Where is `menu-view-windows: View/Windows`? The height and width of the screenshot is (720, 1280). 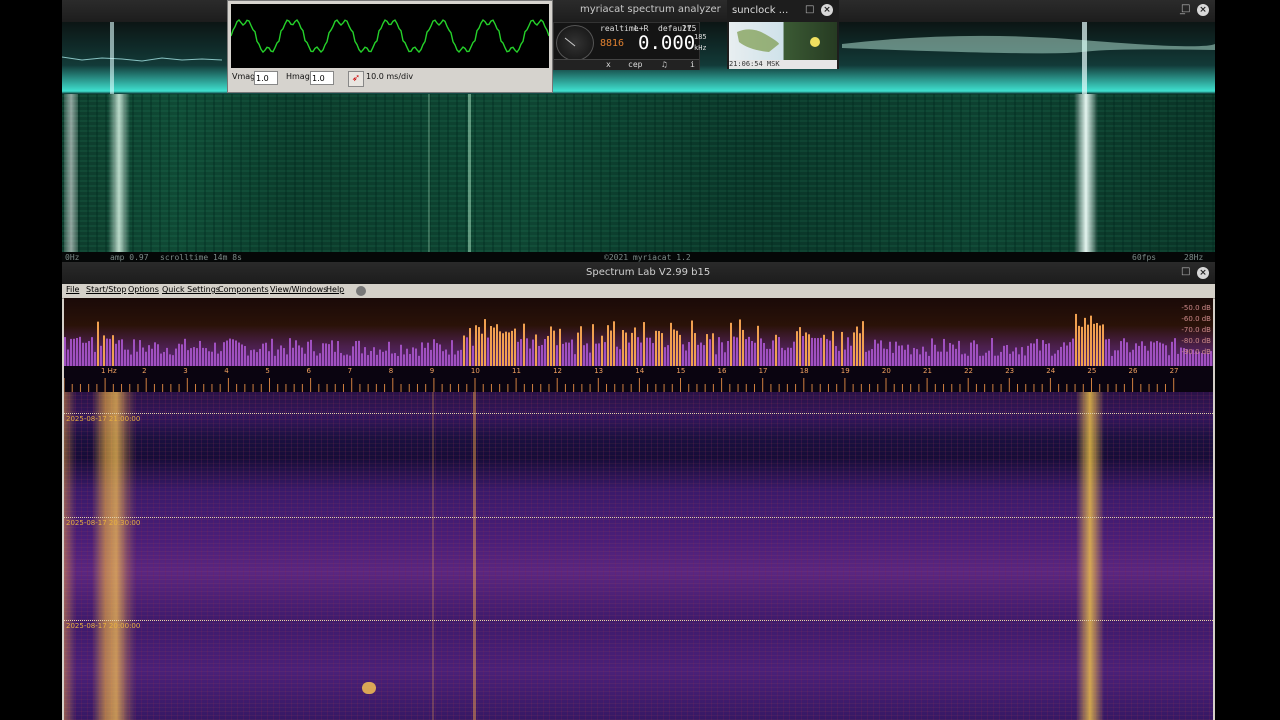 menu-view-windows: View/Windows is located at coordinates (298, 289).